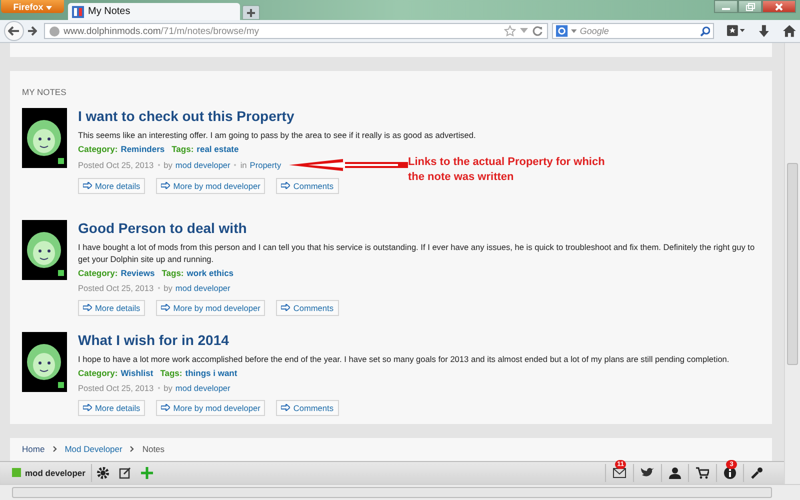  I want to click on in-label: in, so click(243, 165).